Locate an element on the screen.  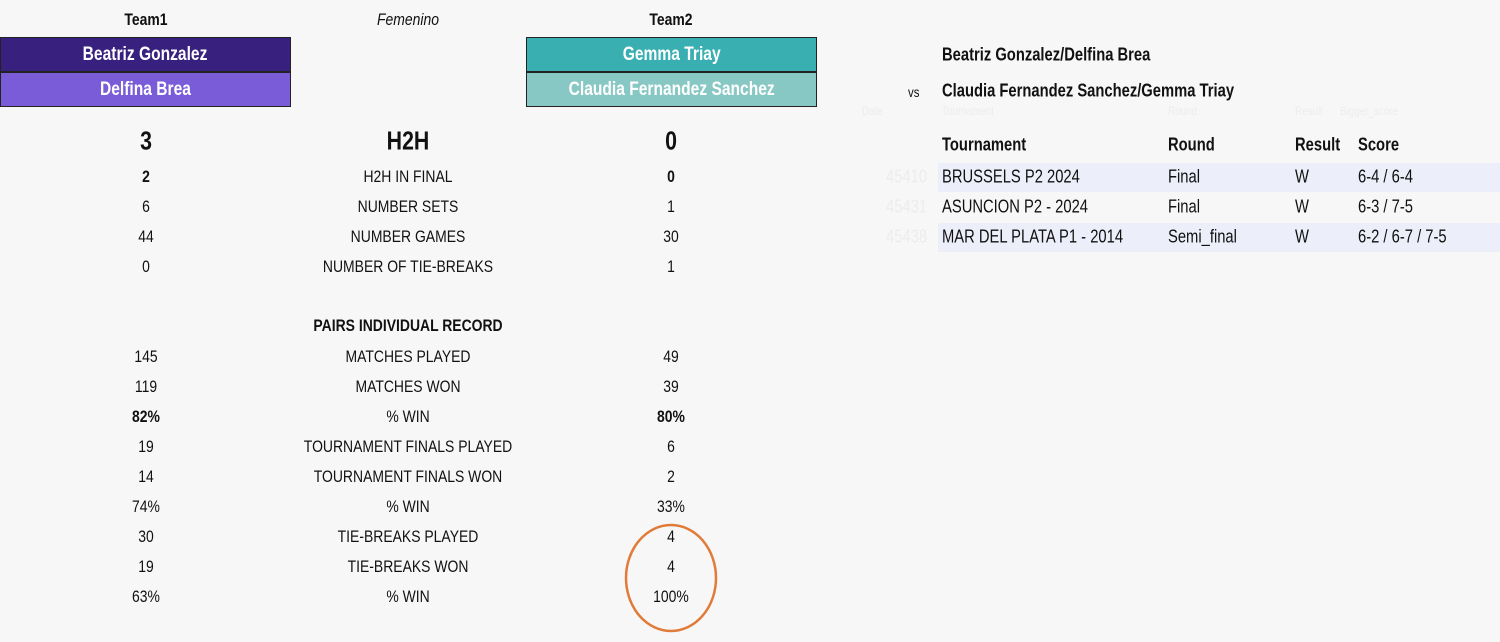
highlight-circle is located at coordinates (671, 578).